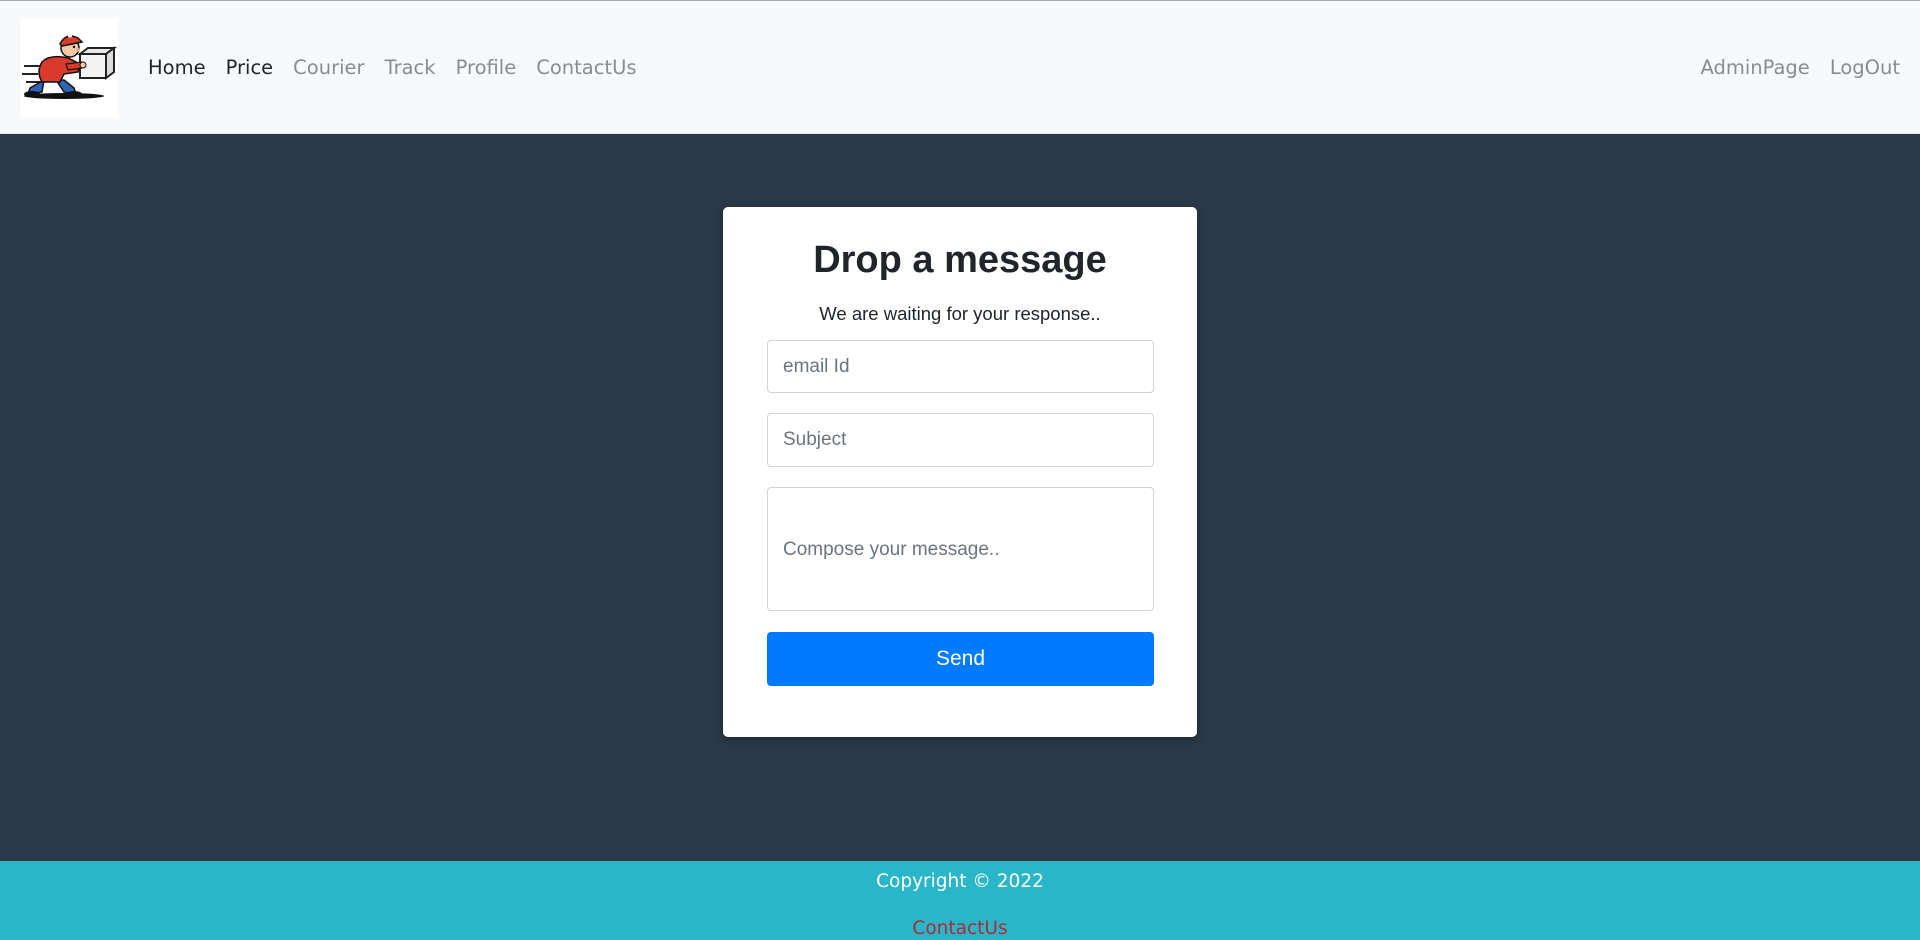  I want to click on form-subtitle: We are waiting for your response.., so click(960, 313).